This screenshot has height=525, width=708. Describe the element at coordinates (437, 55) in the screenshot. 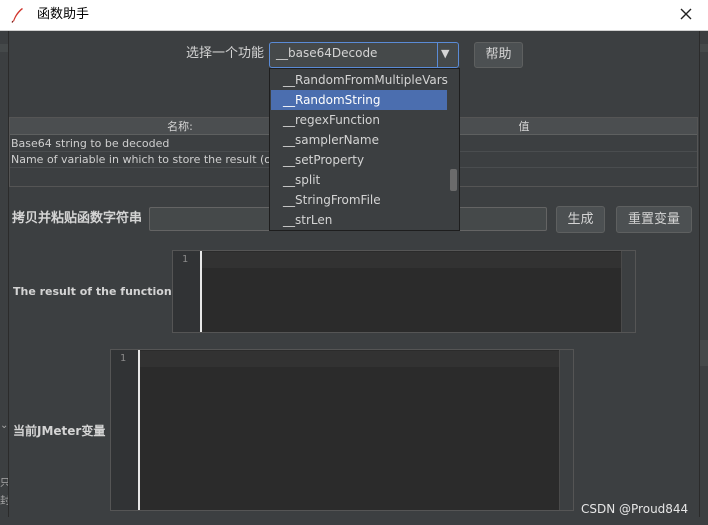

I see `combobox-separator` at that location.